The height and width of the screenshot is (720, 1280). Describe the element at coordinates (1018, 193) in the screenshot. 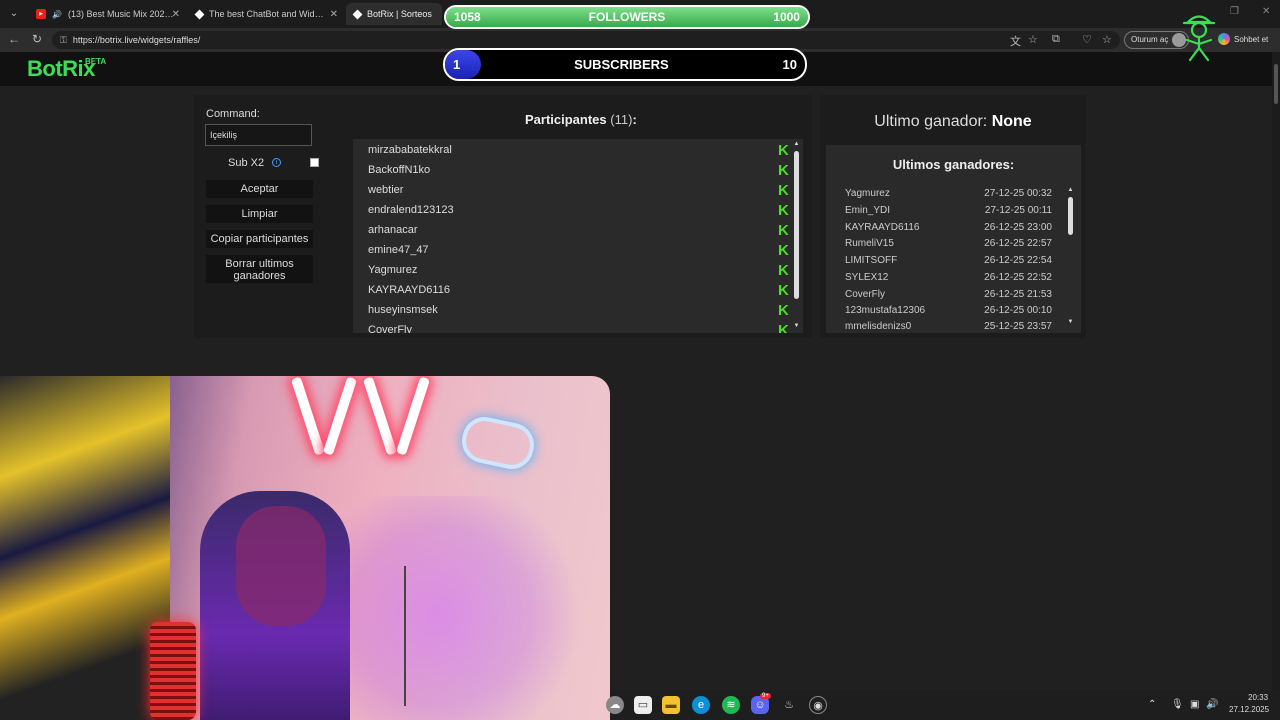

I see `winner-date: 27-12-25 00:32` at that location.